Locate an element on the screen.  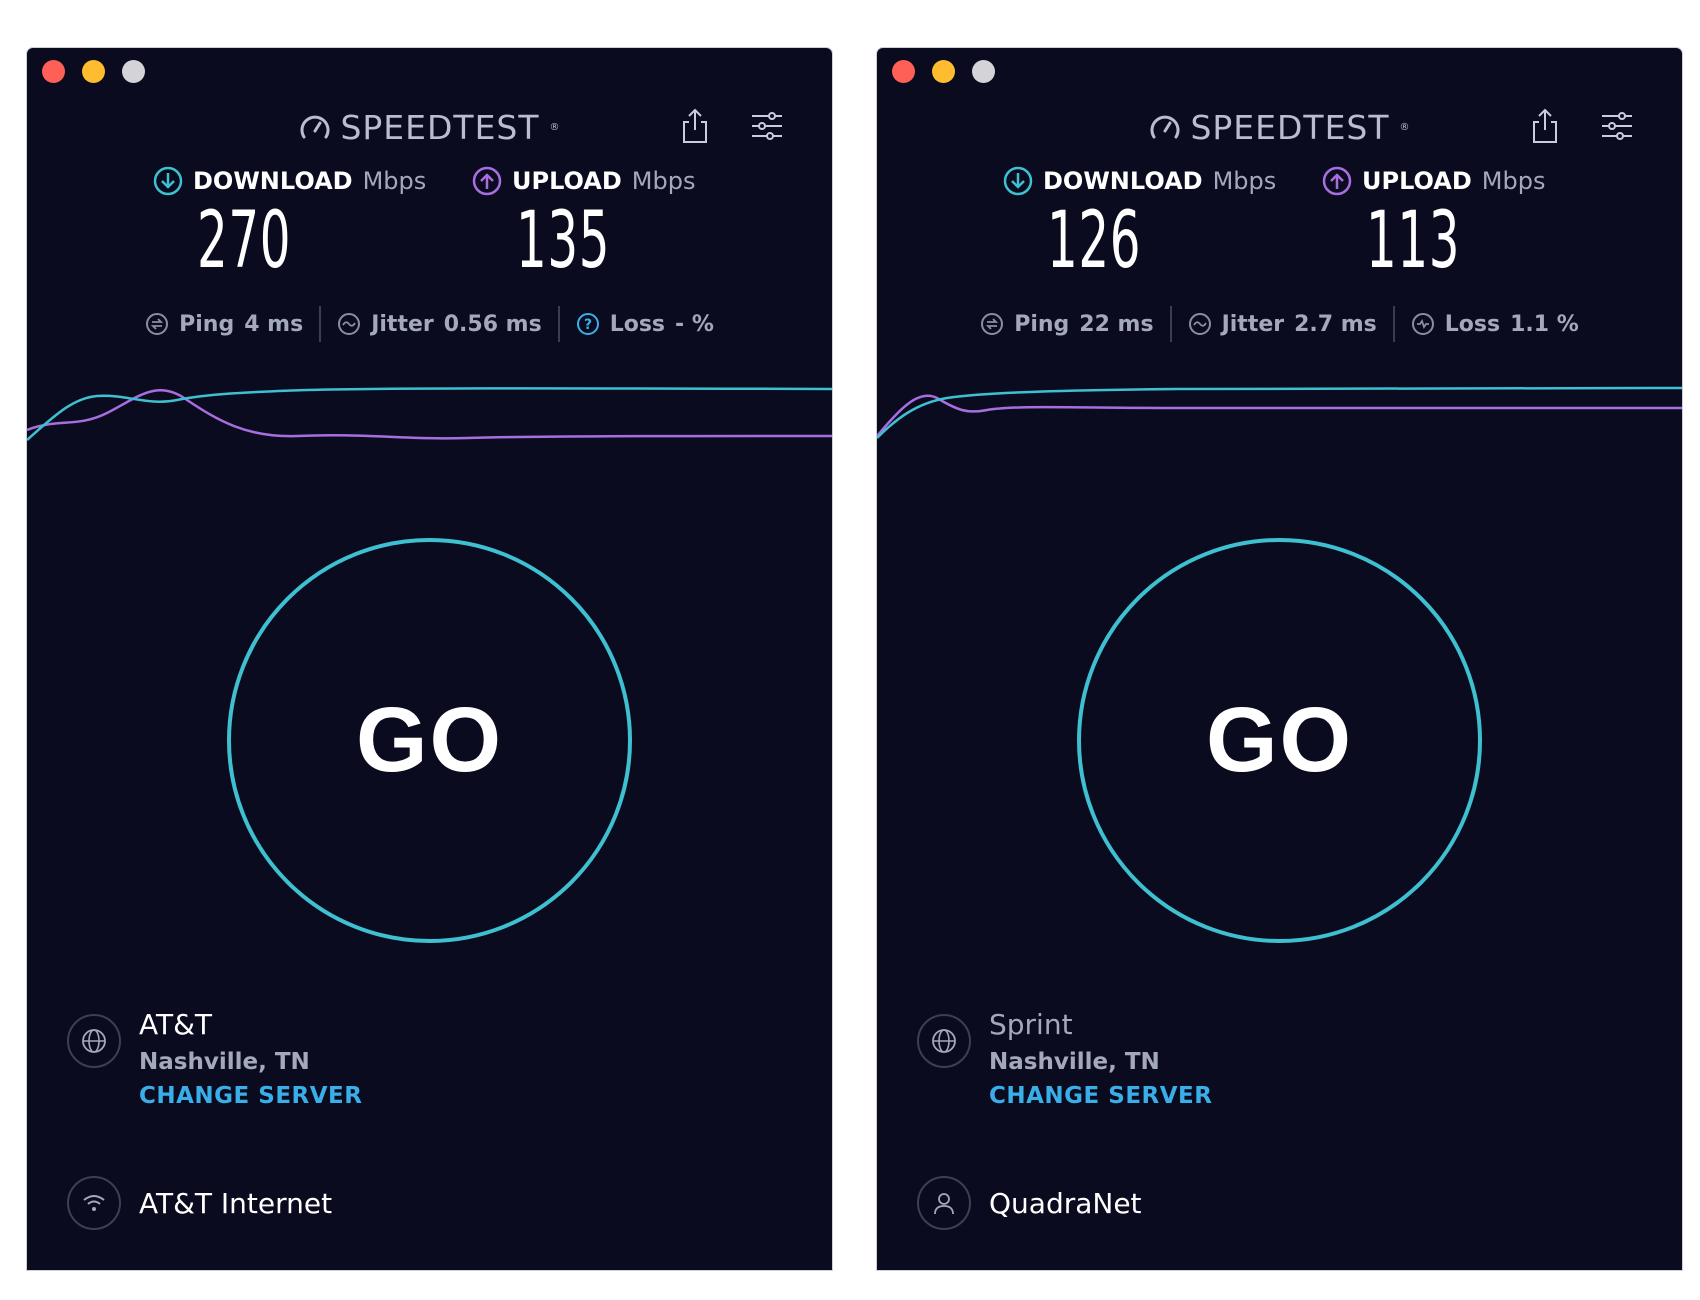
server-info: Sprint Nashville, TN CHANGE SERVER is located at coordinates (1064, 1058).